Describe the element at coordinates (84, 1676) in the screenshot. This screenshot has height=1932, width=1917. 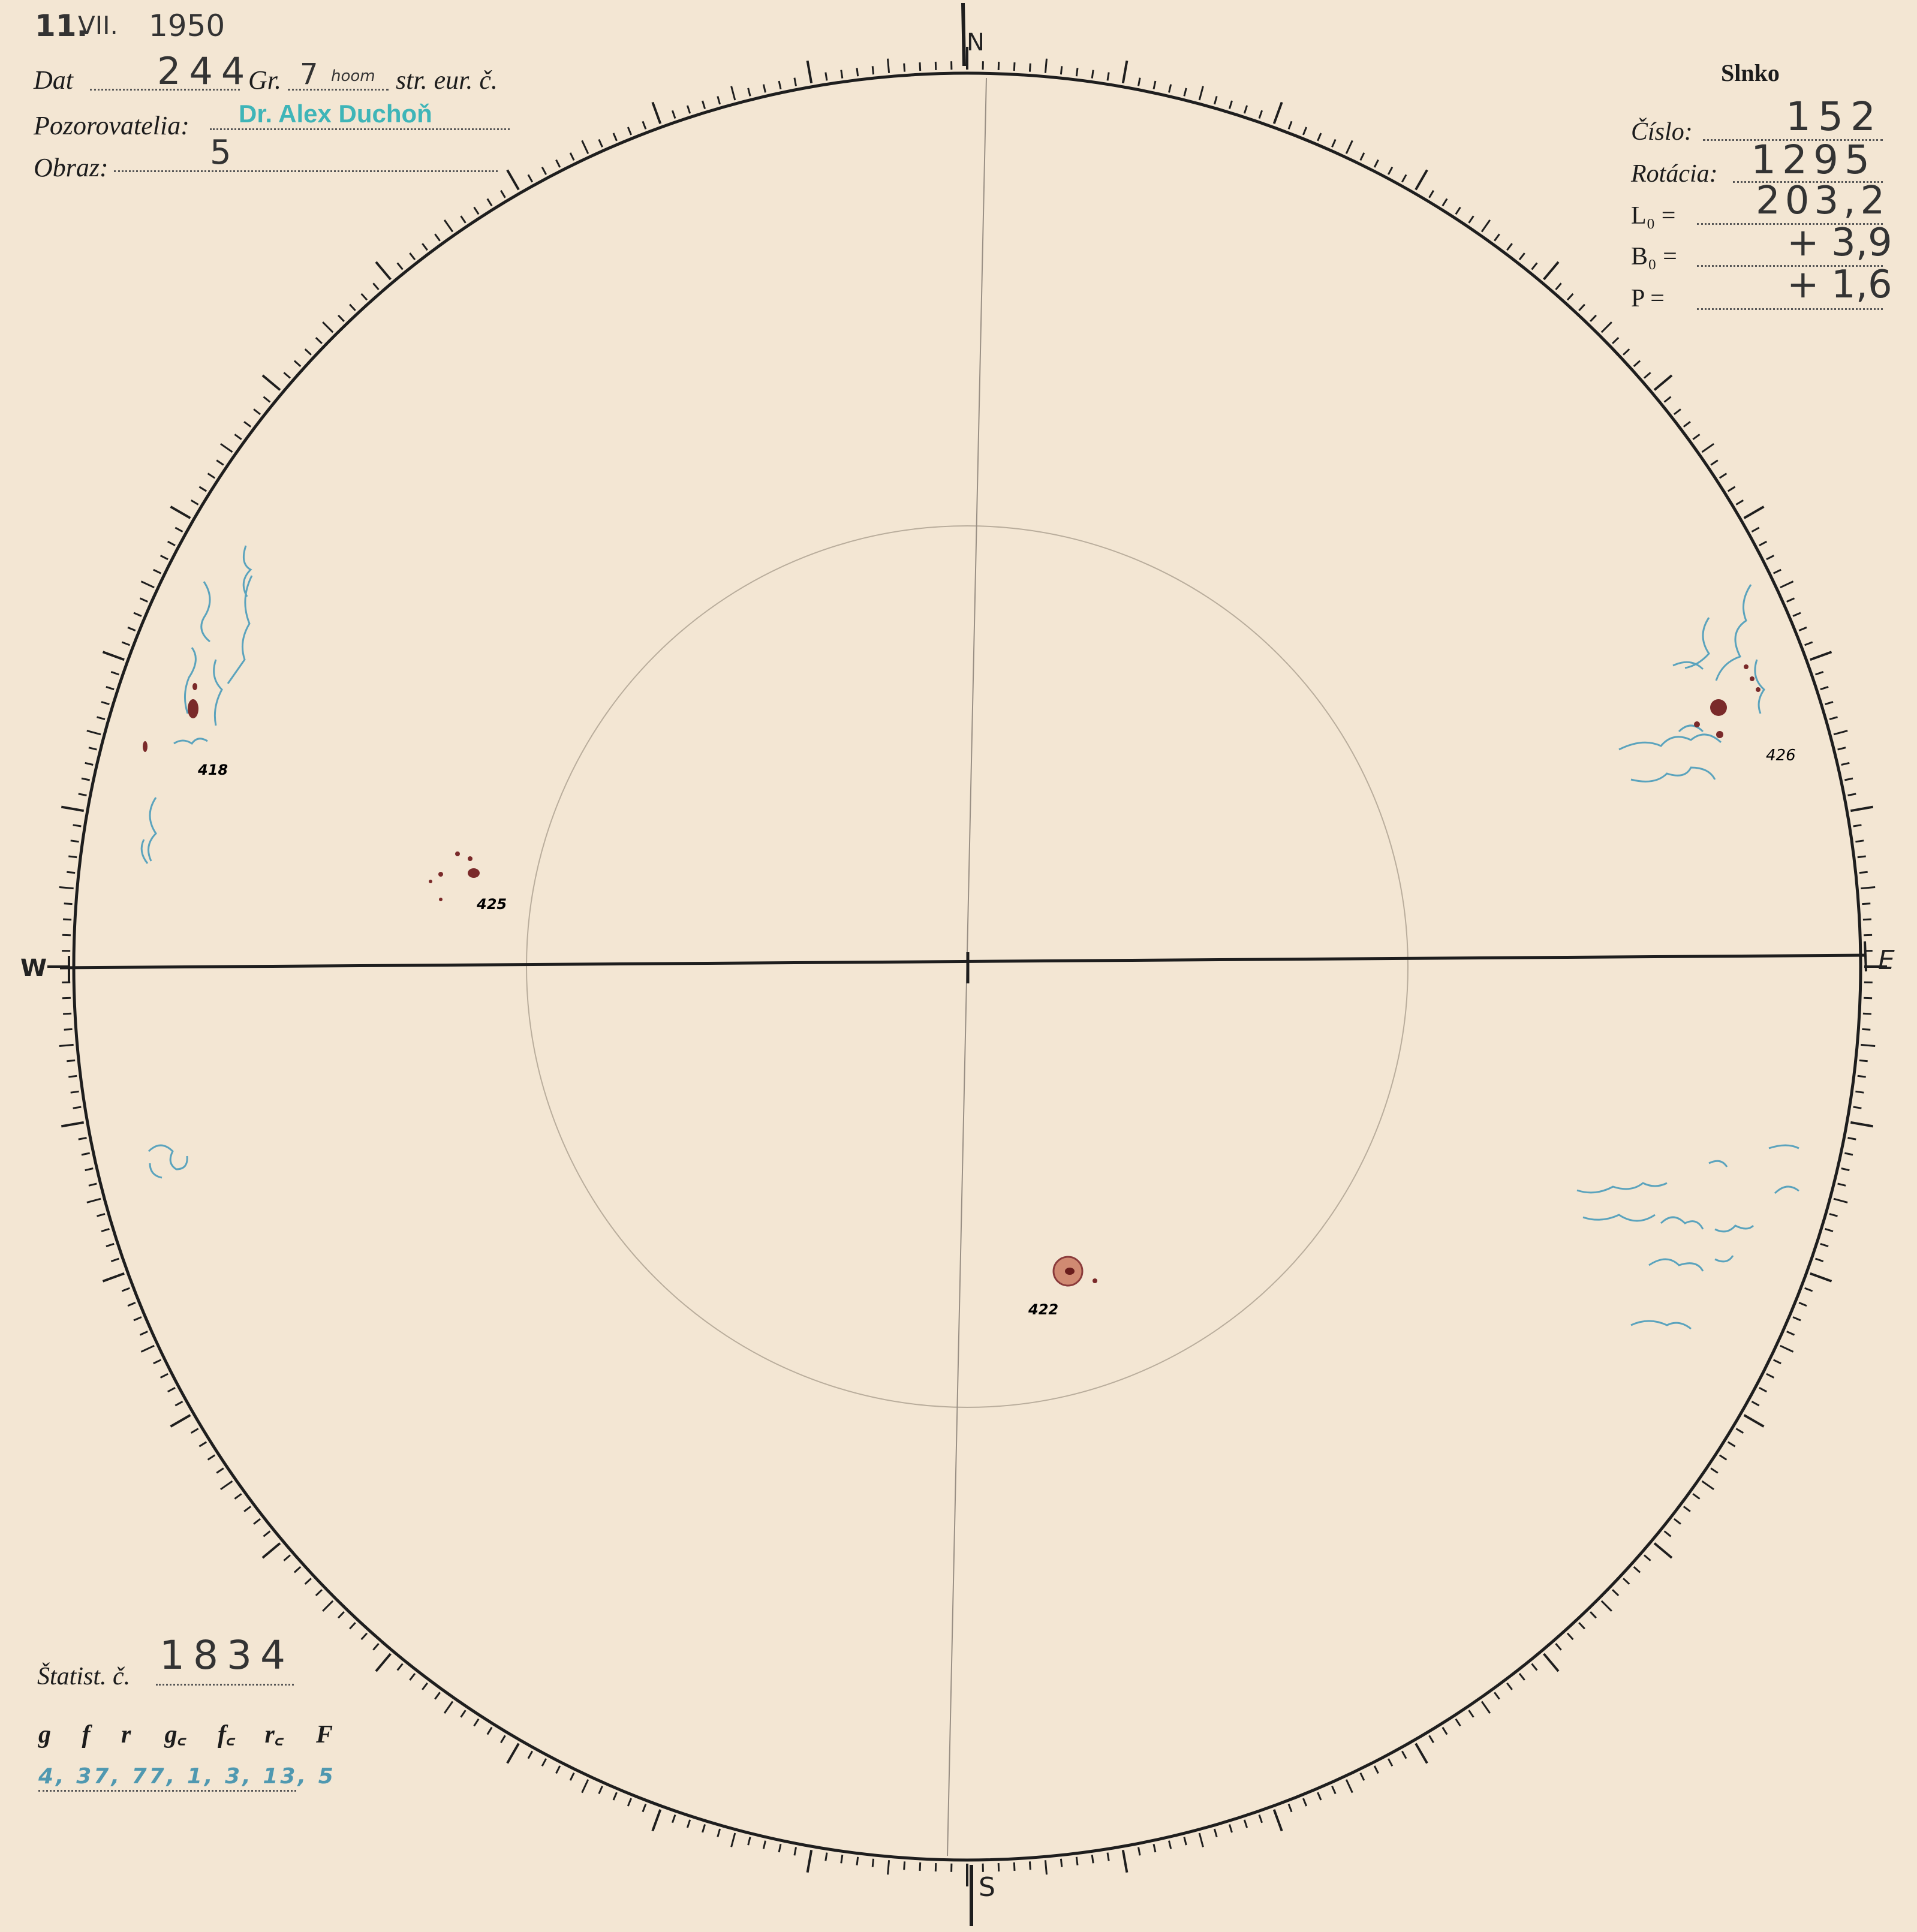
I see `statistics-label: Štatist. č.` at that location.